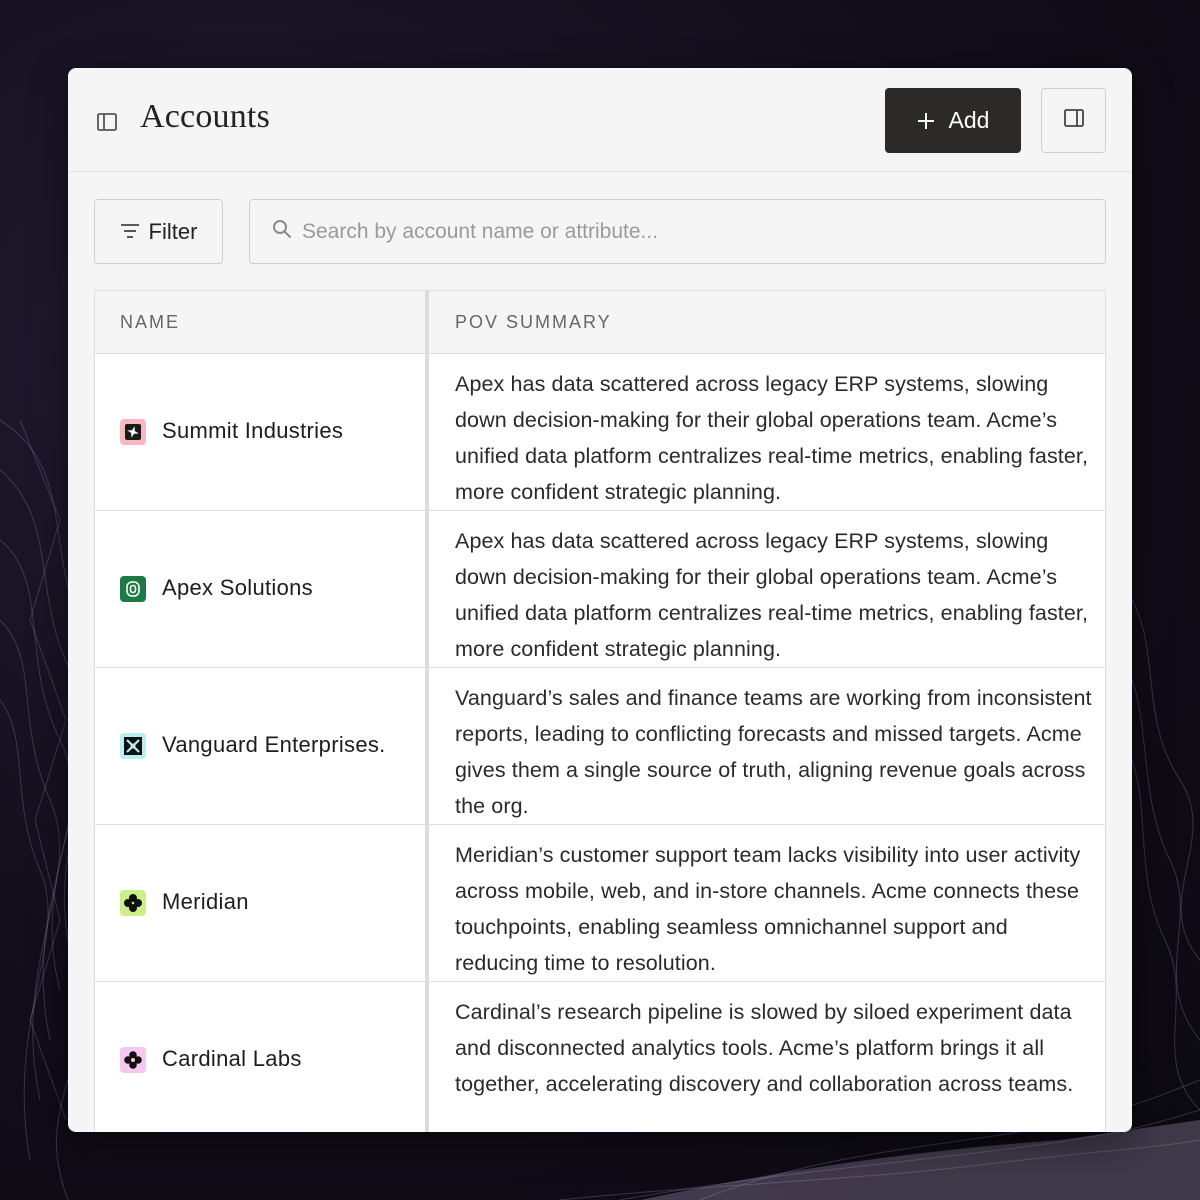  What do you see at coordinates (282, 231) in the screenshot?
I see `search-icon` at bounding box center [282, 231].